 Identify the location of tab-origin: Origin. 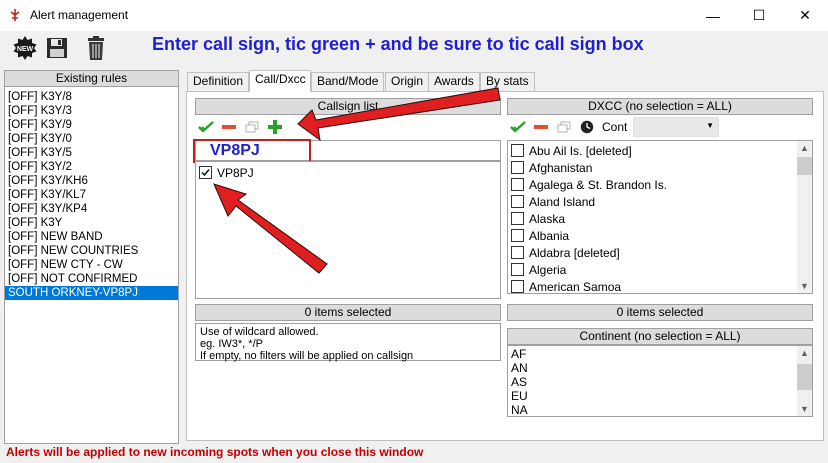
(407, 81).